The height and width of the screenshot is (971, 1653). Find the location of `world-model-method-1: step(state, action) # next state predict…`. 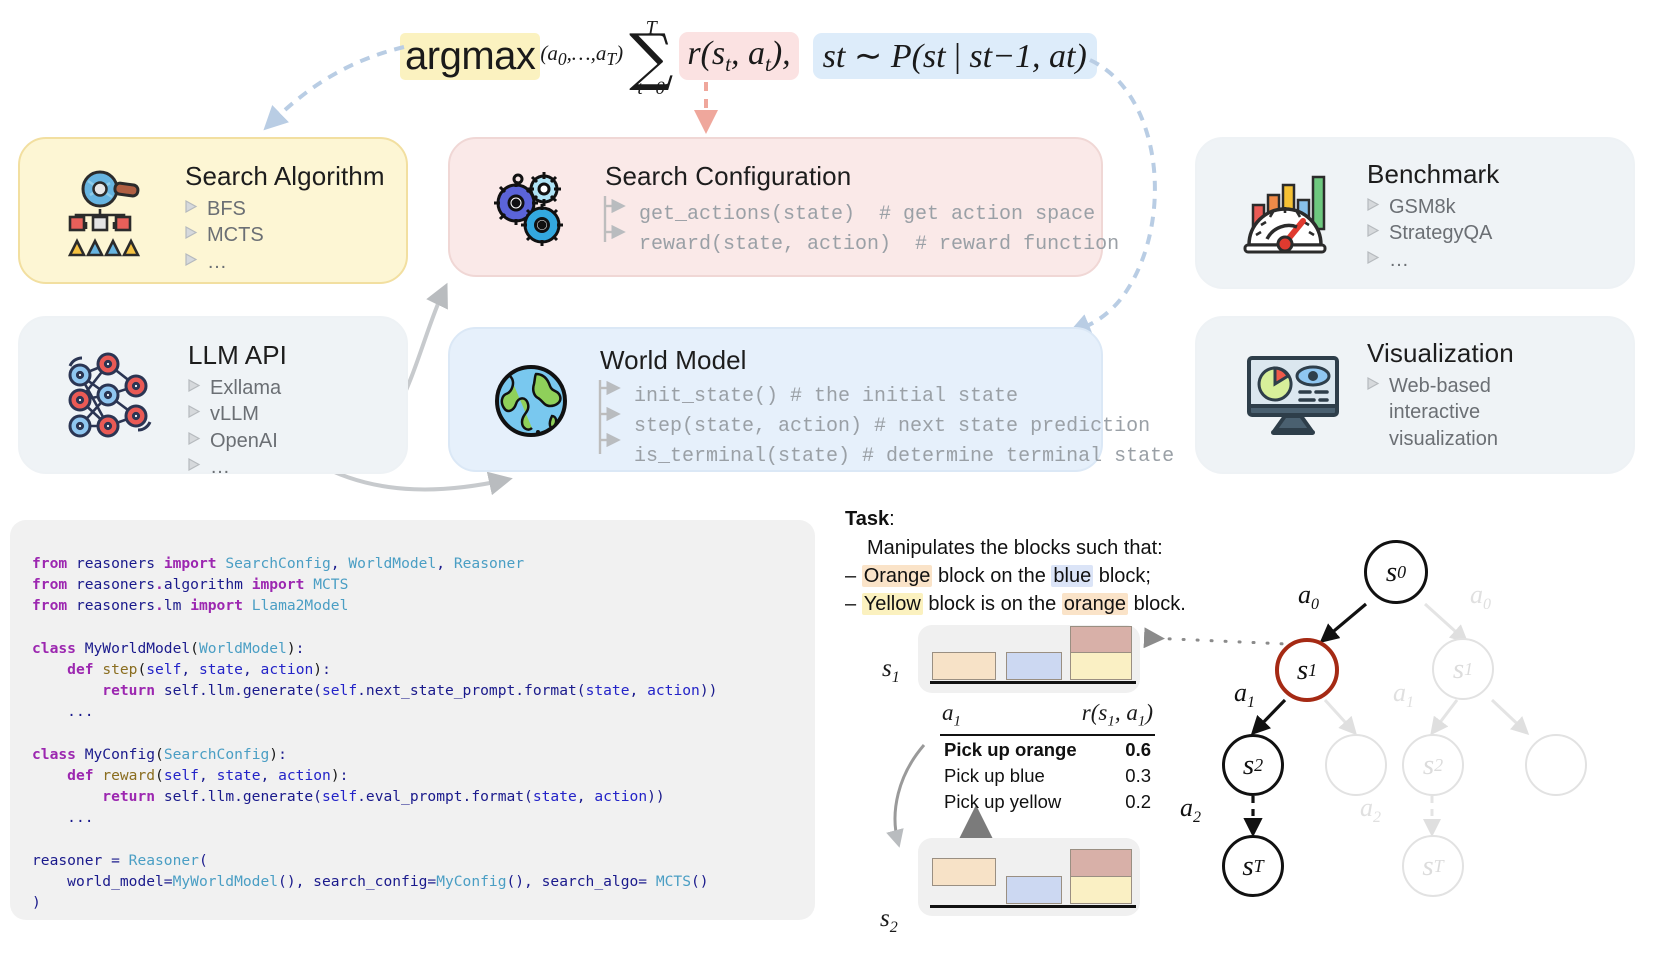

world-model-method-1: step(state, action) # next state predict… is located at coordinates (892, 426).